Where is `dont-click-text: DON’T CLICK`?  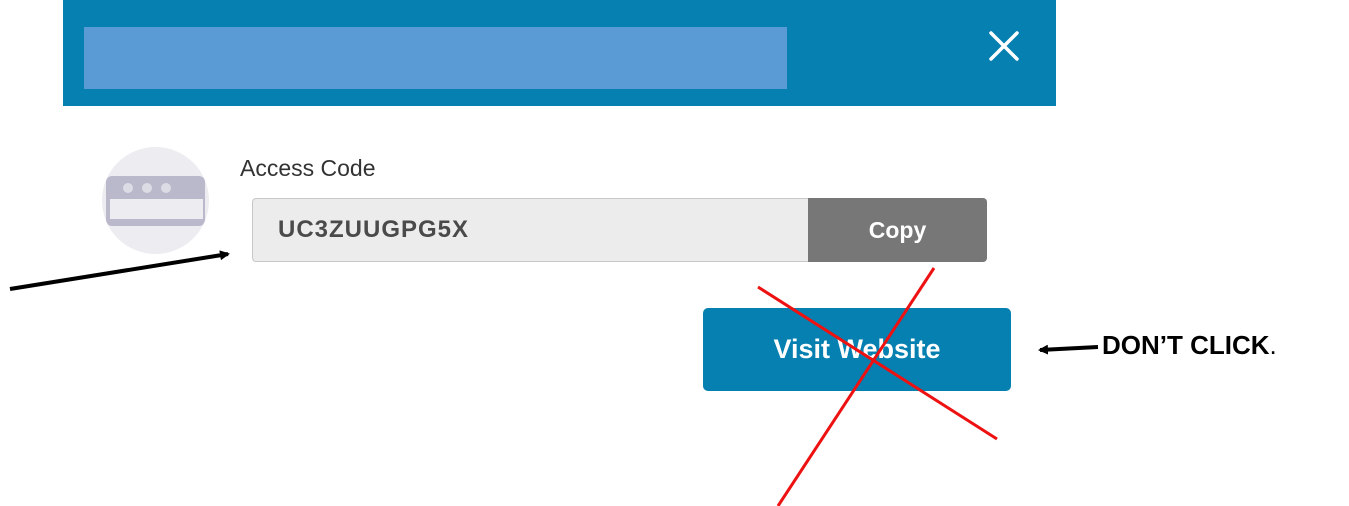 dont-click-text: DON’T CLICK is located at coordinates (1186, 345).